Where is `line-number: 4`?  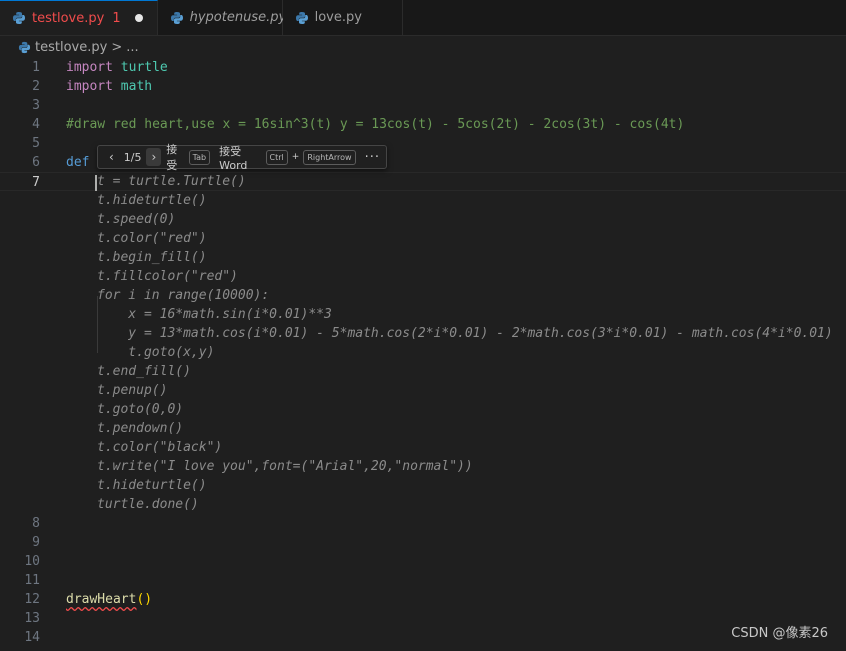 line-number: 4 is located at coordinates (36, 124).